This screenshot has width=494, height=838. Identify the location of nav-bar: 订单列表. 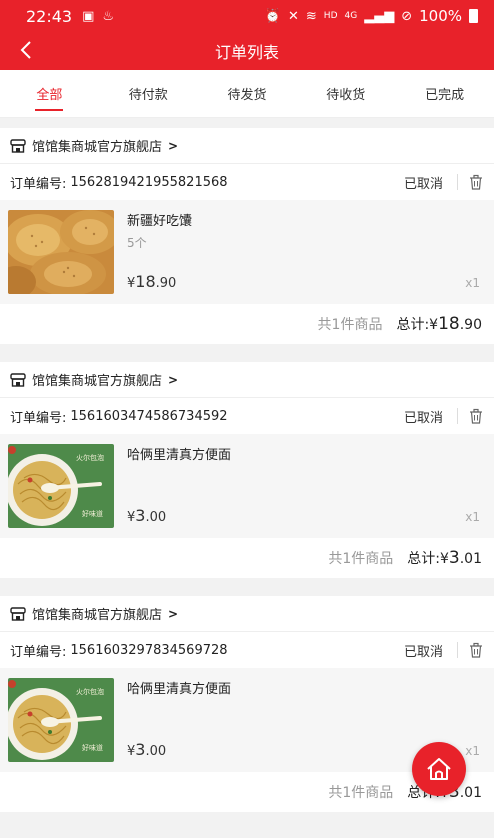
(247, 51).